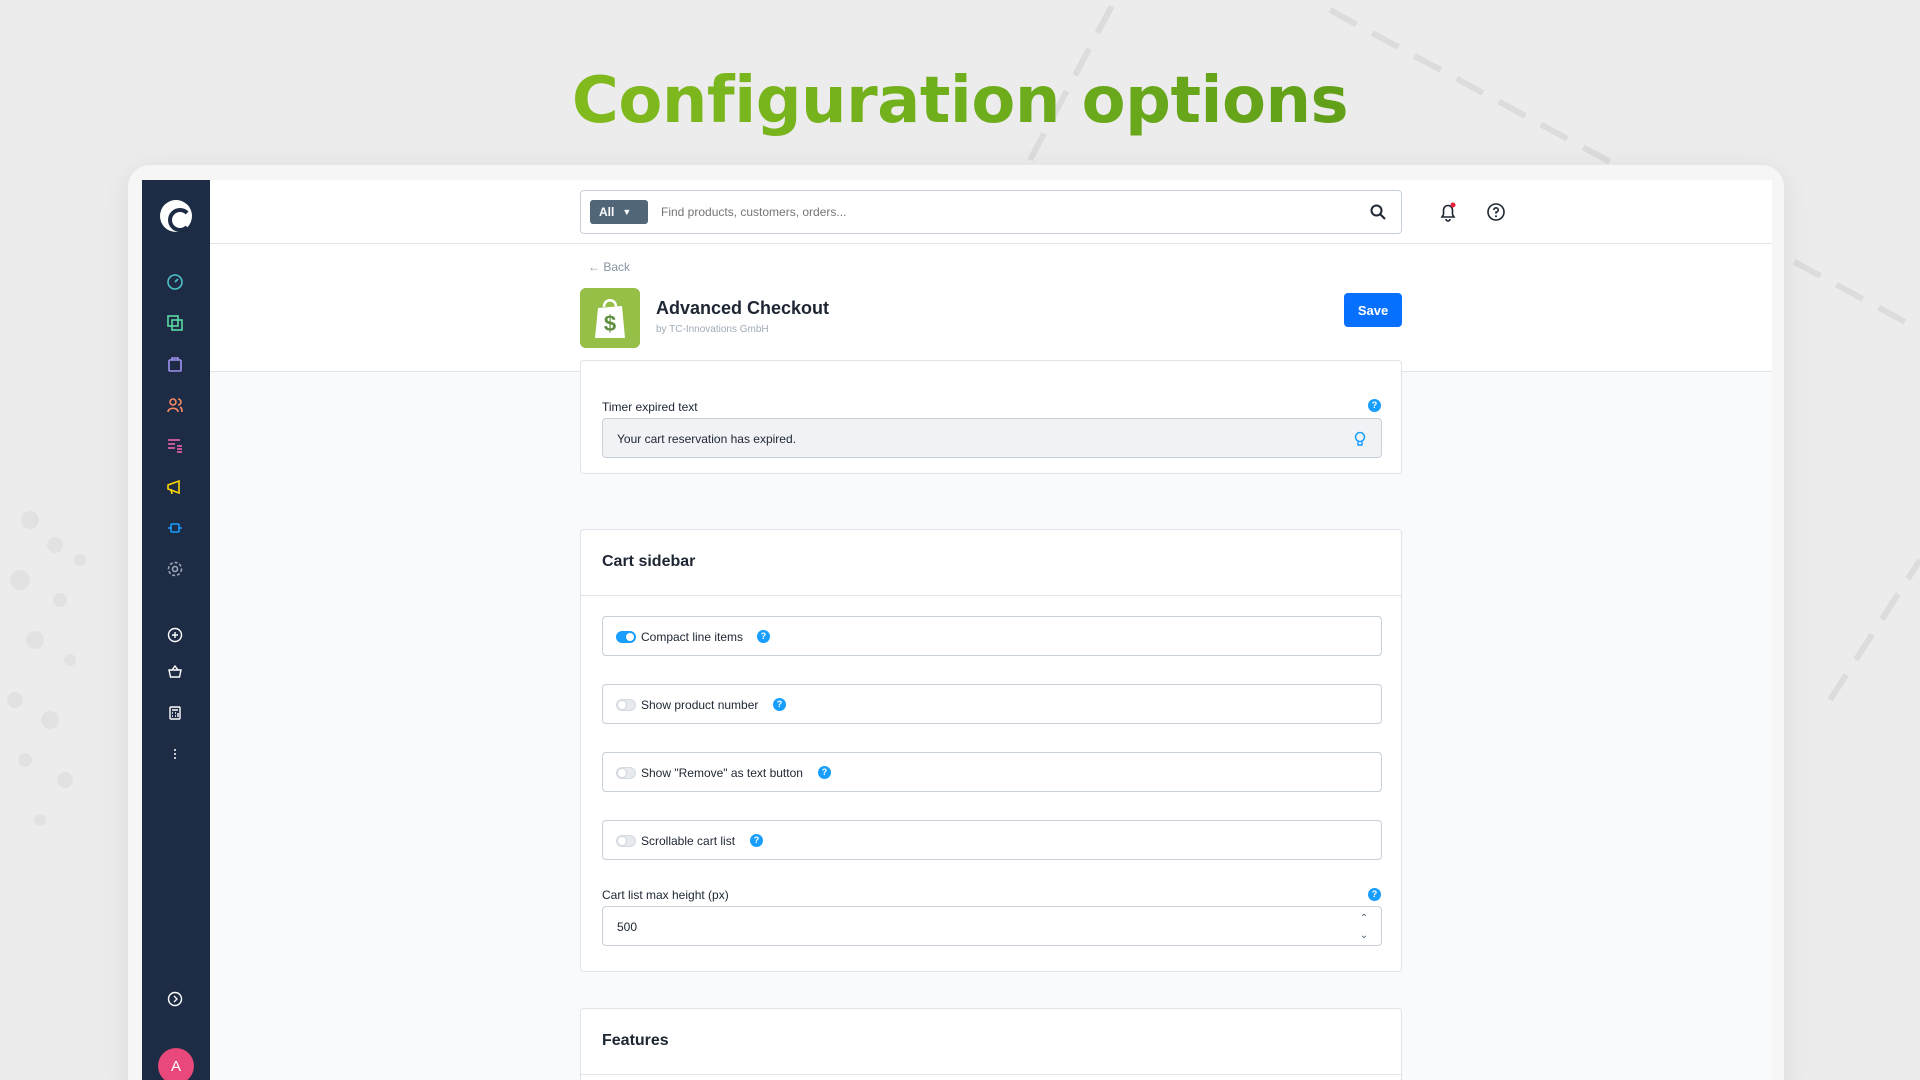  Describe the element at coordinates (665, 895) in the screenshot. I see `max-height-label: Cart list max height (px)` at that location.